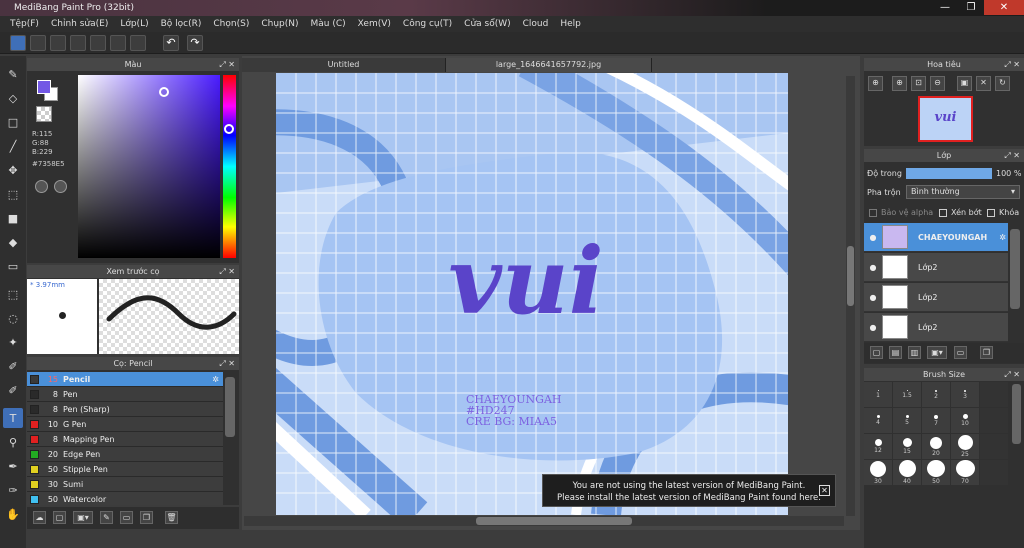 This screenshot has height=548, width=1024. What do you see at coordinates (873, 212) in the screenshot?
I see `protect-alpha-checkbox` at bounding box center [873, 212].